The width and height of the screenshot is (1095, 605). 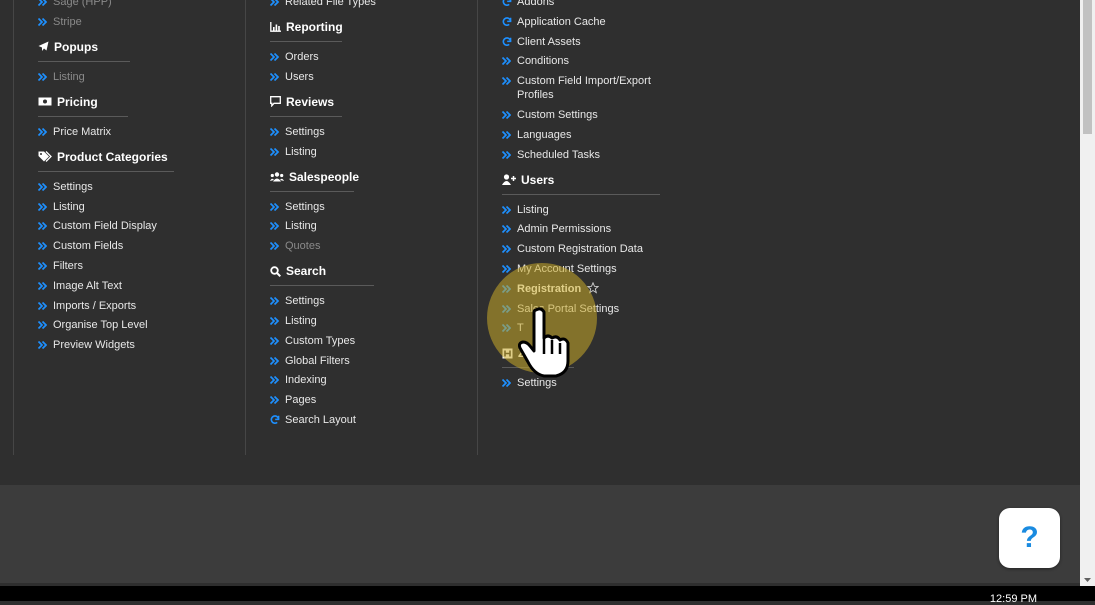 What do you see at coordinates (314, 27) in the screenshot?
I see `section-title: Reporting` at bounding box center [314, 27].